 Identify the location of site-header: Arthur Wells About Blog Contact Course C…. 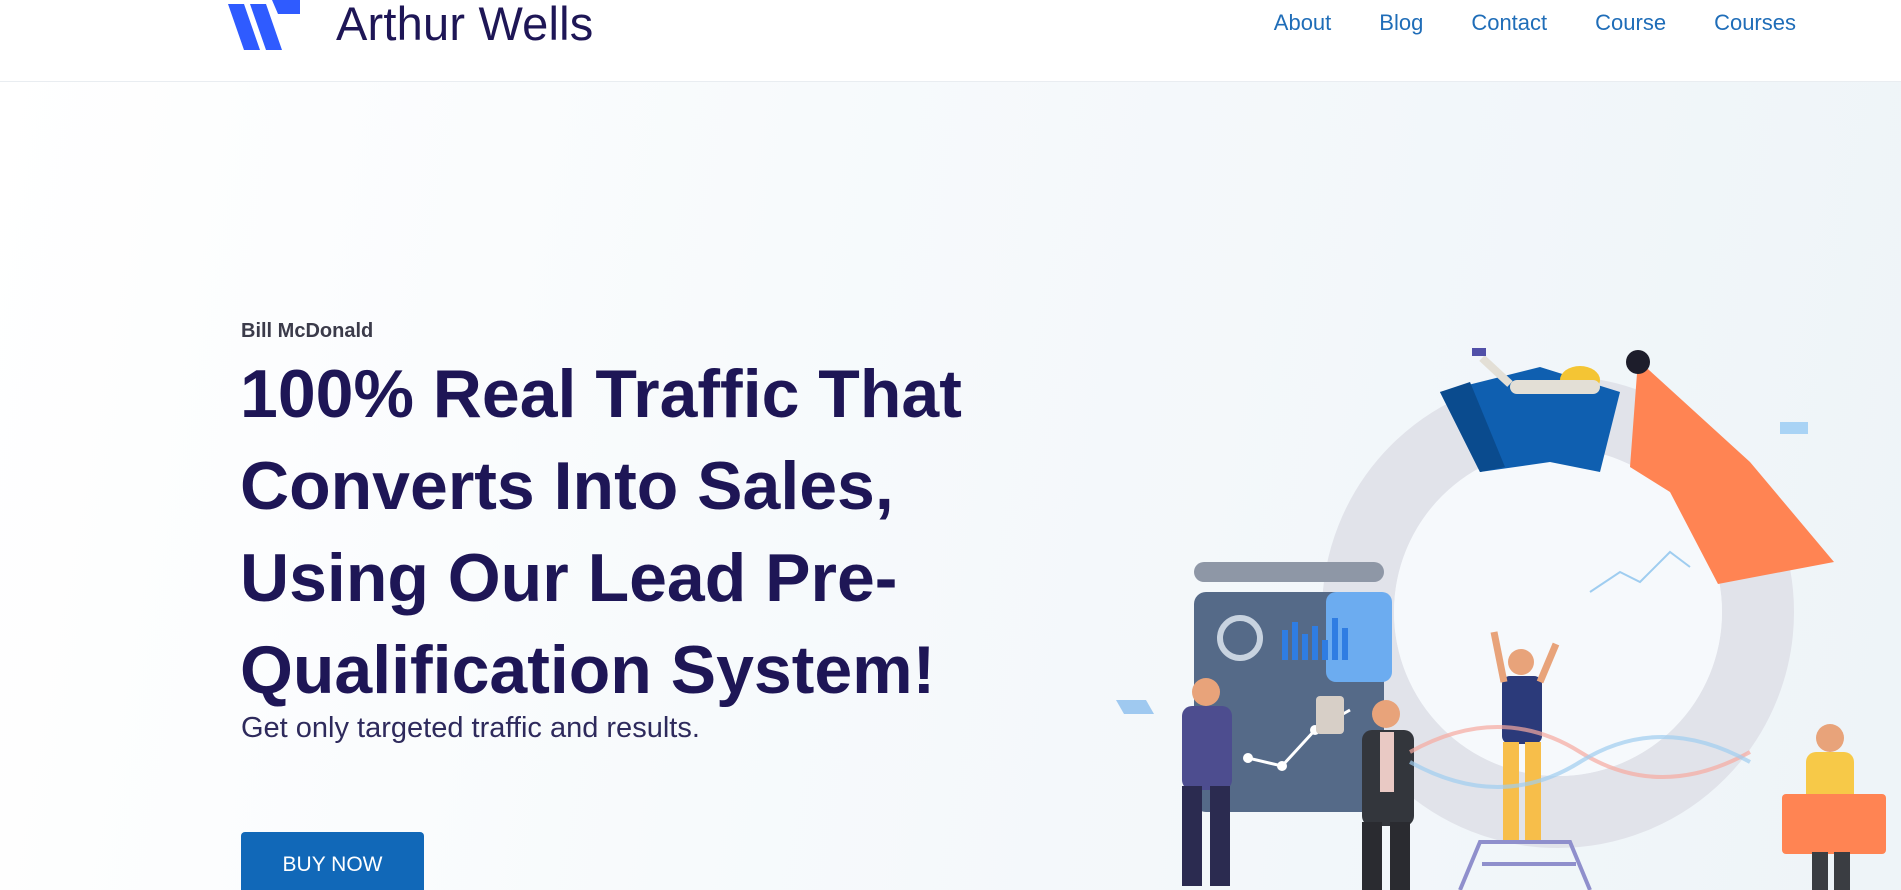
(950, 41).